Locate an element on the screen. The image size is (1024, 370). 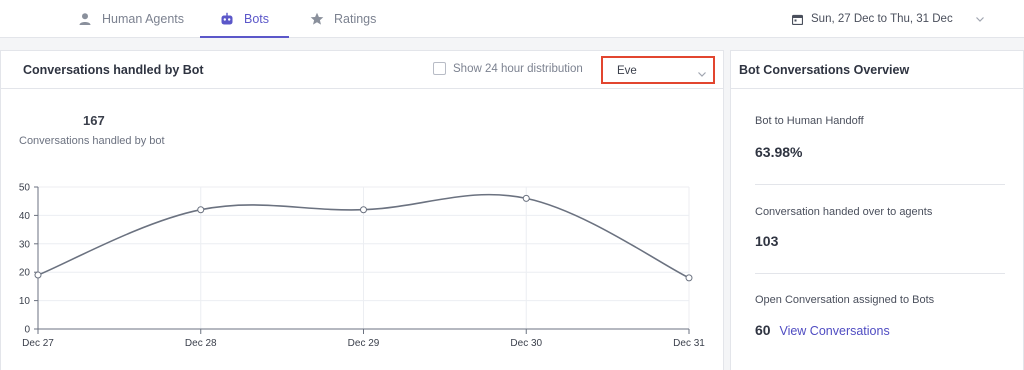
tab-human-agents: Human Agents is located at coordinates (131, 19).